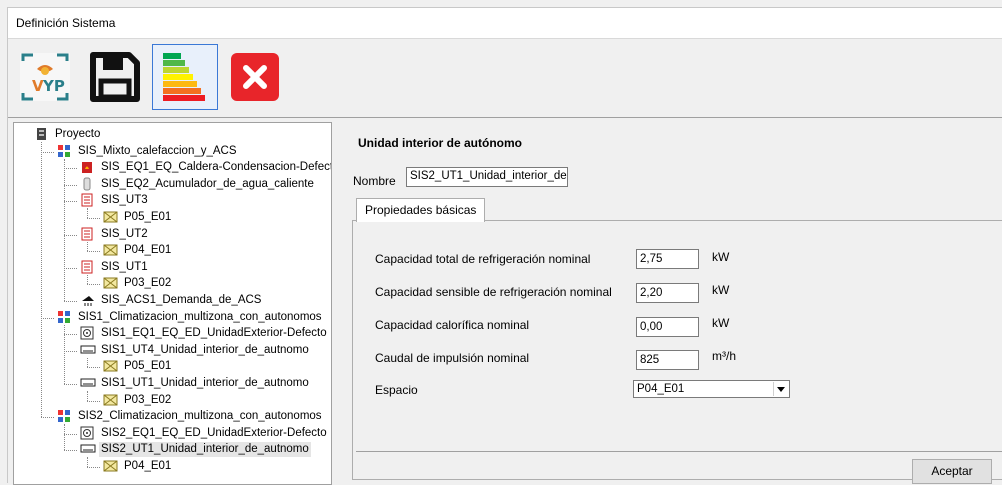 The width and height of the screenshot is (1002, 485). I want to click on tree-node-label: SIS_EQ2_Acumulador_de_agua_caliente, so click(207, 183).